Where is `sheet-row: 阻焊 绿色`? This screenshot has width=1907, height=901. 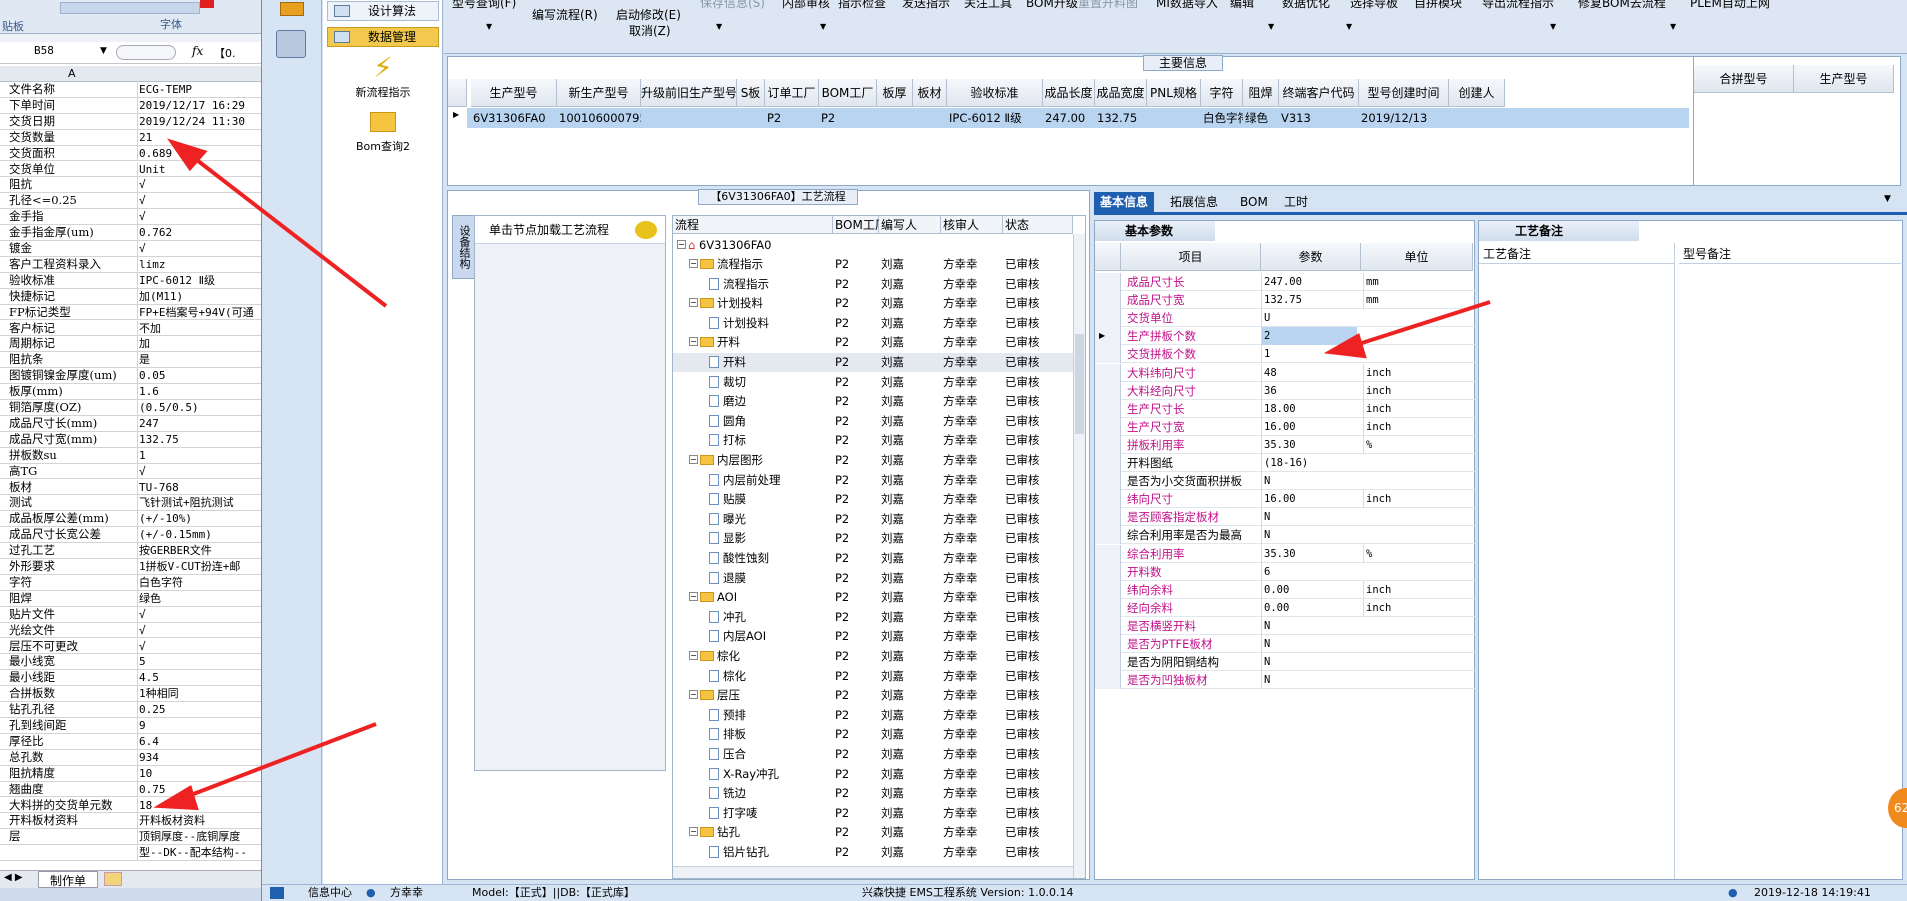
sheet-row: 阻焊 绿色 is located at coordinates (130, 598).